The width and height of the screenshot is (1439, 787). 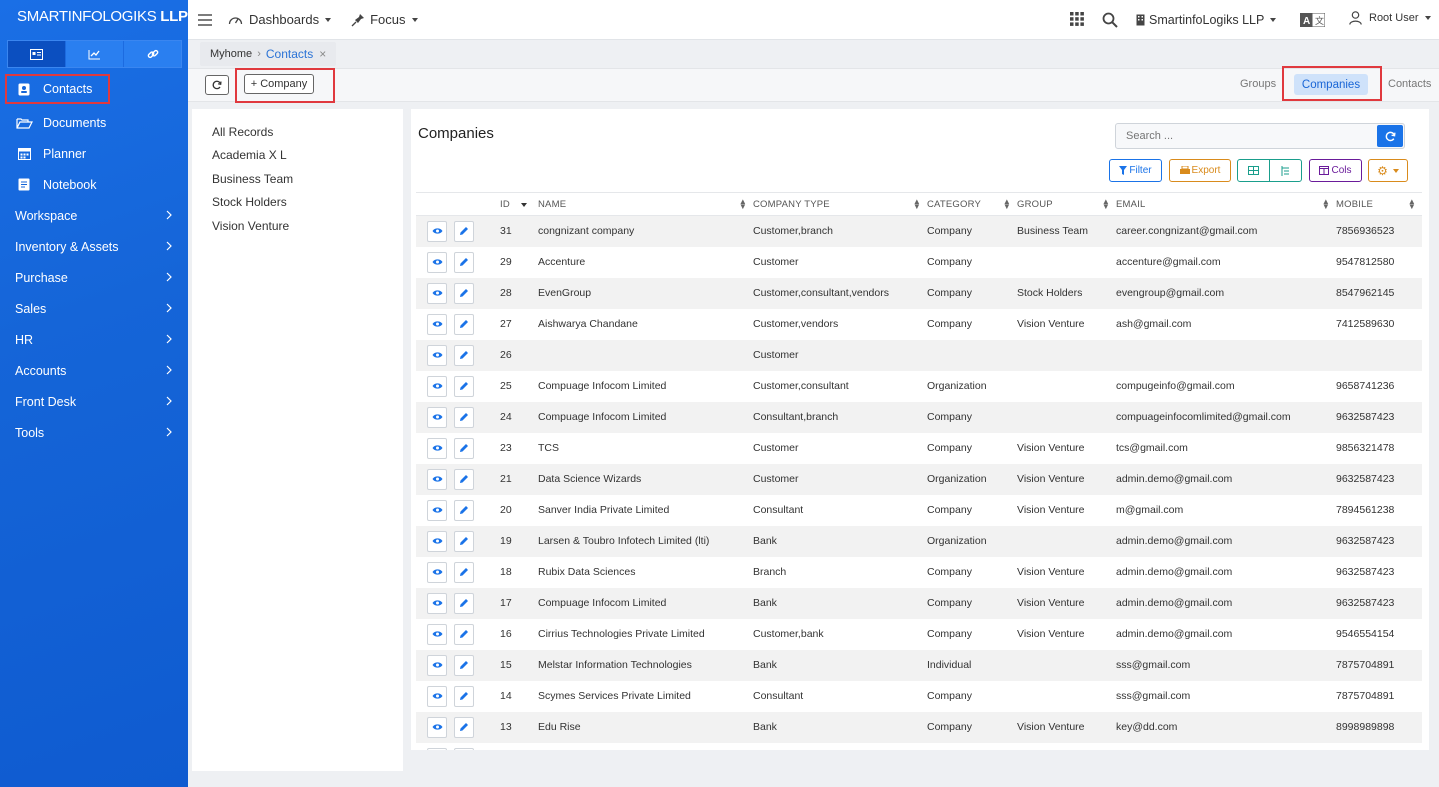 I want to click on dashboards-menu: Dashboards, so click(x=280, y=19).